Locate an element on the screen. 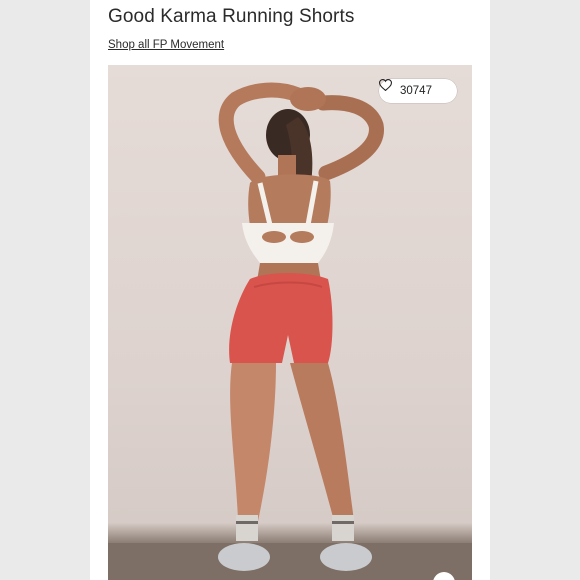 The width and height of the screenshot is (580, 580). product-title: Good Karma Running Shorts is located at coordinates (231, 16).